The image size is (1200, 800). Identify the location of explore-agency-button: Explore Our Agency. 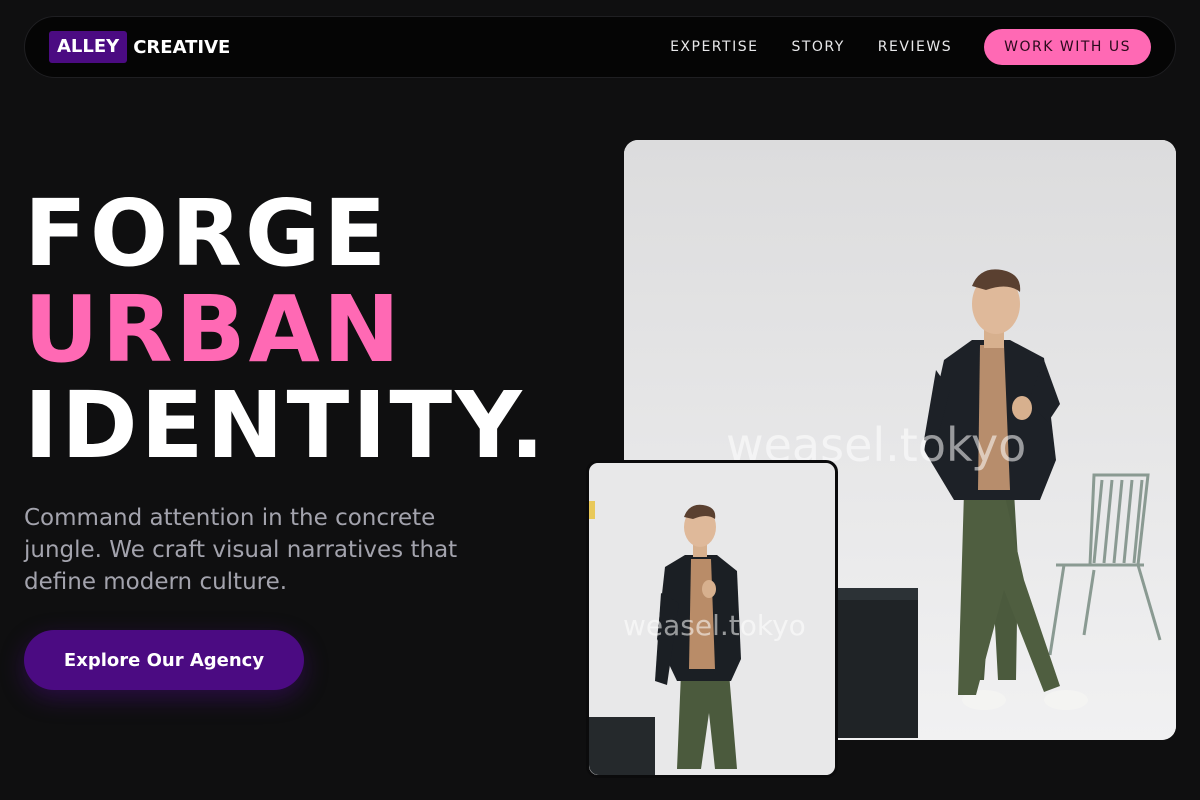
(164, 660).